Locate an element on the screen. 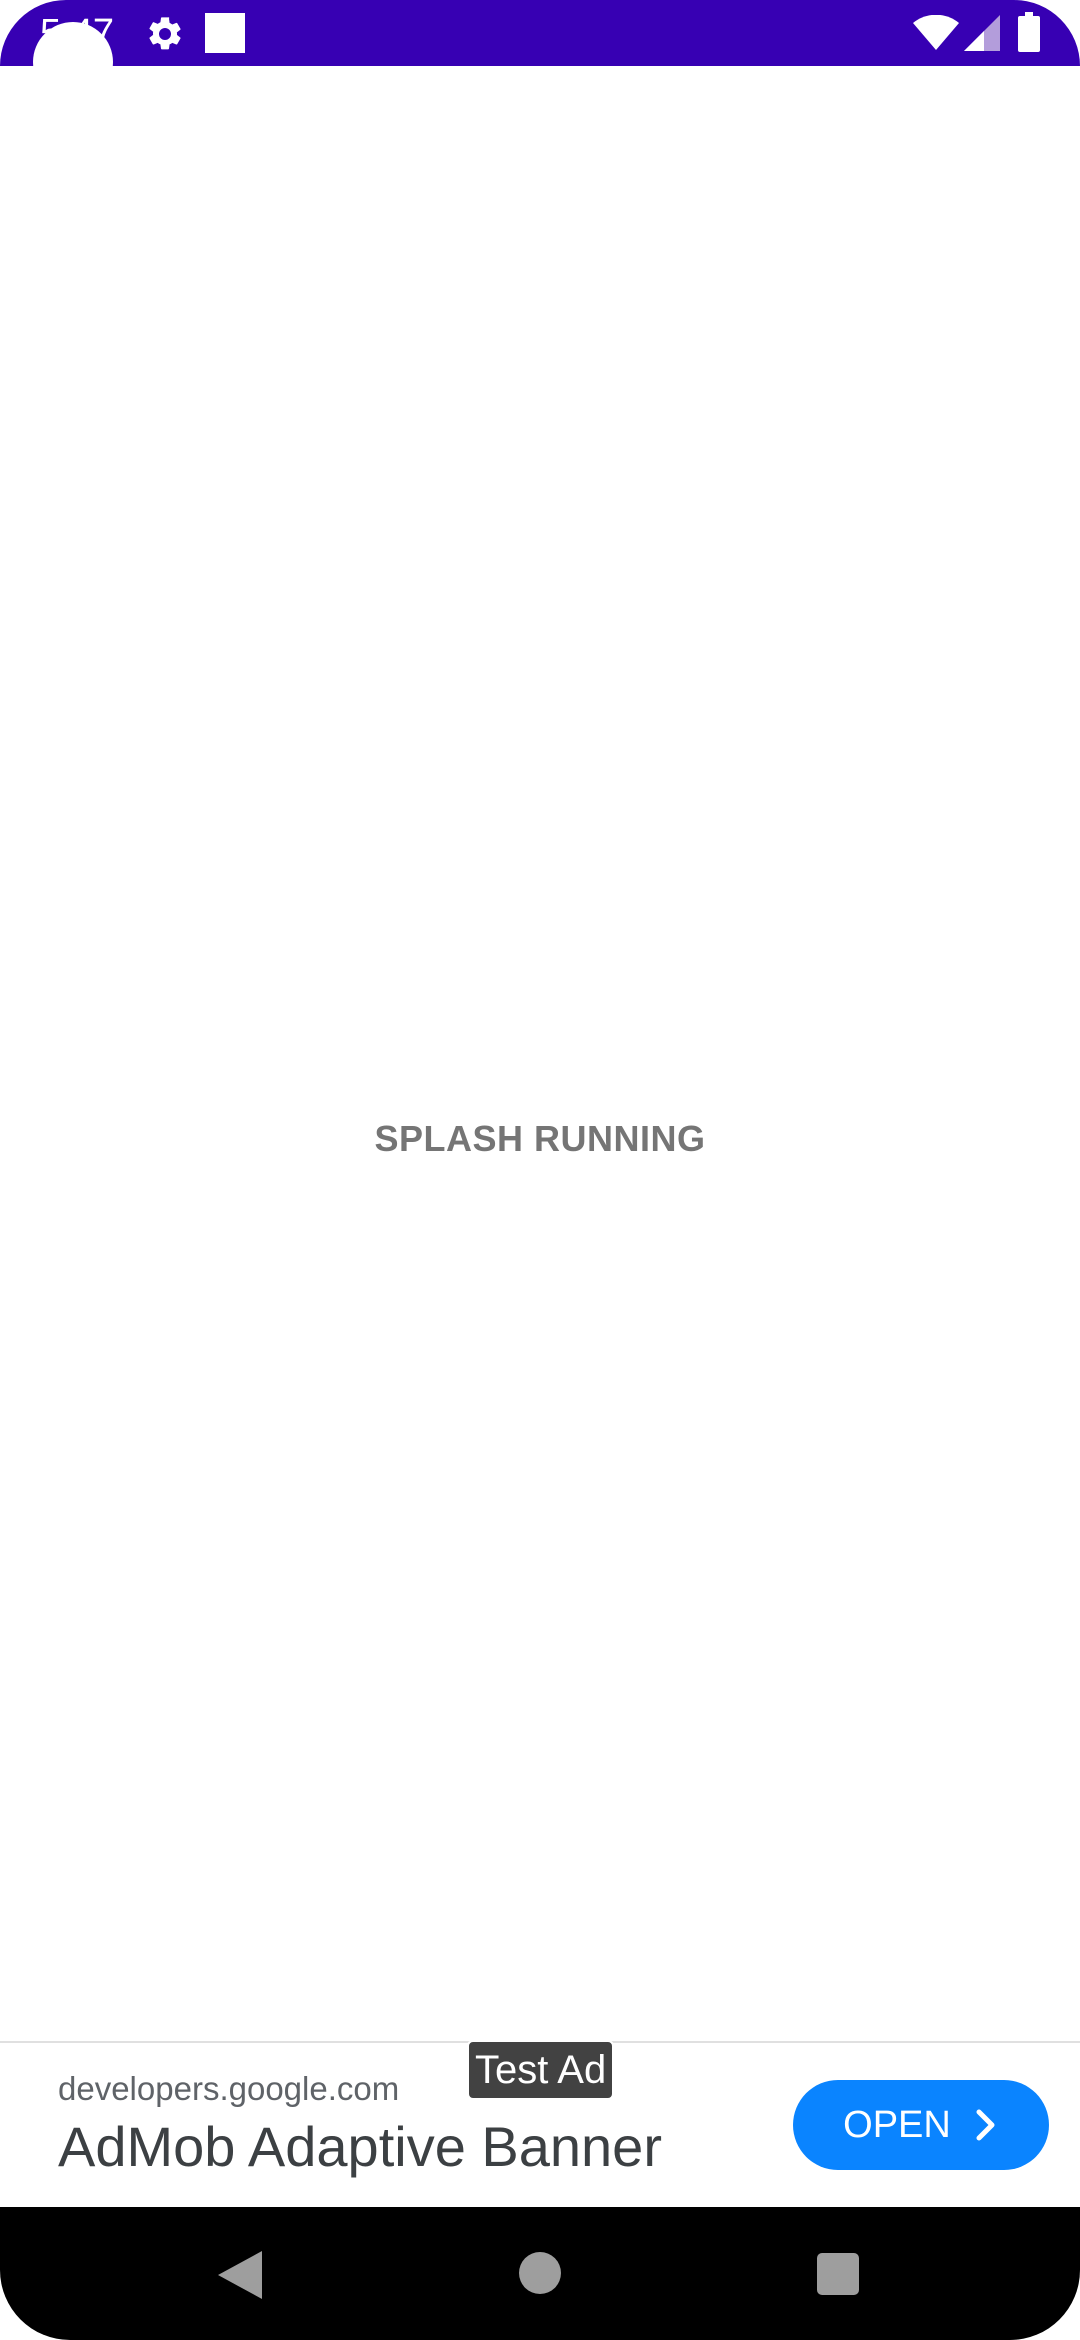  gear-icon is located at coordinates (165, 33).